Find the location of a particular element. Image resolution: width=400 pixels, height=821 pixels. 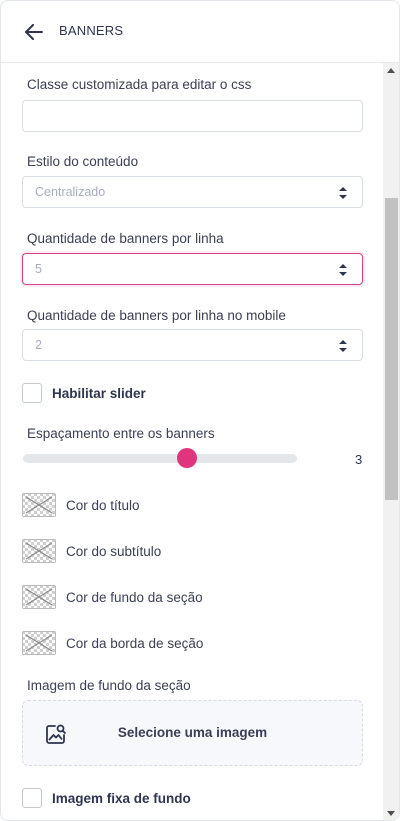

content-style-value: Centralizado is located at coordinates (70, 192).